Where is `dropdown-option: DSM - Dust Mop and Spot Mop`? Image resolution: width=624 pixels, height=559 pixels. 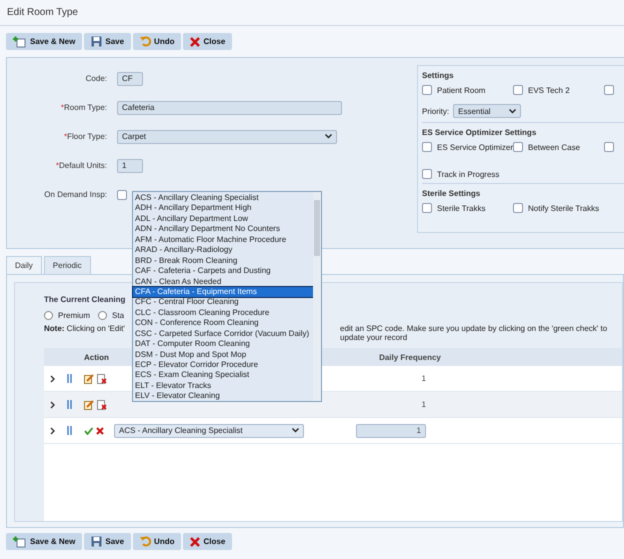 dropdown-option: DSM - Dust Mop and Spot Mop is located at coordinates (223, 355).